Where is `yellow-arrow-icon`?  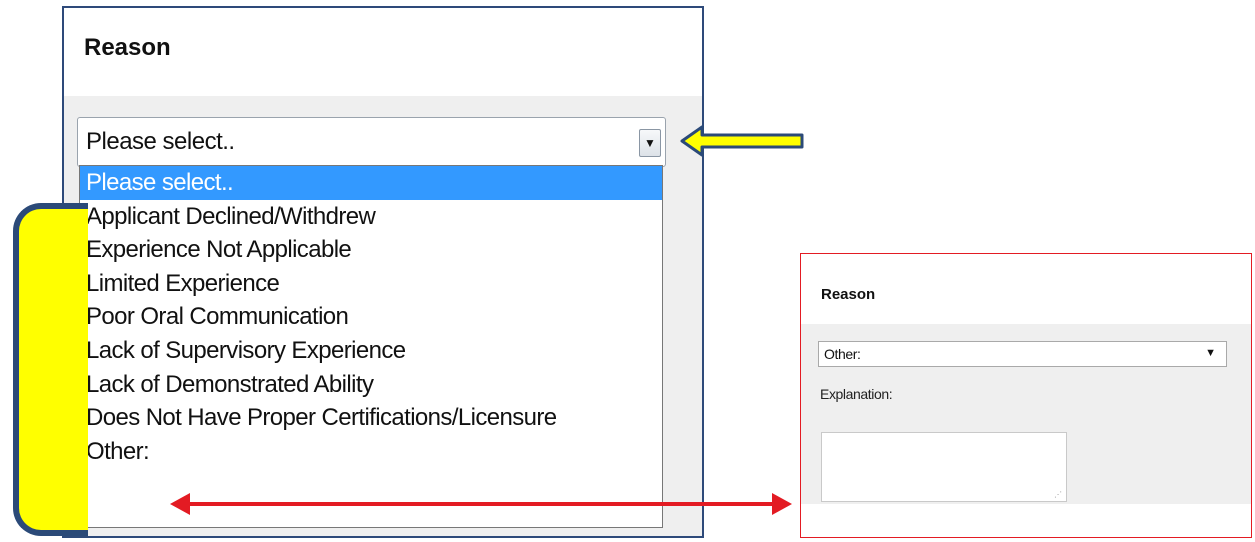
yellow-arrow-icon is located at coordinates (742, 141).